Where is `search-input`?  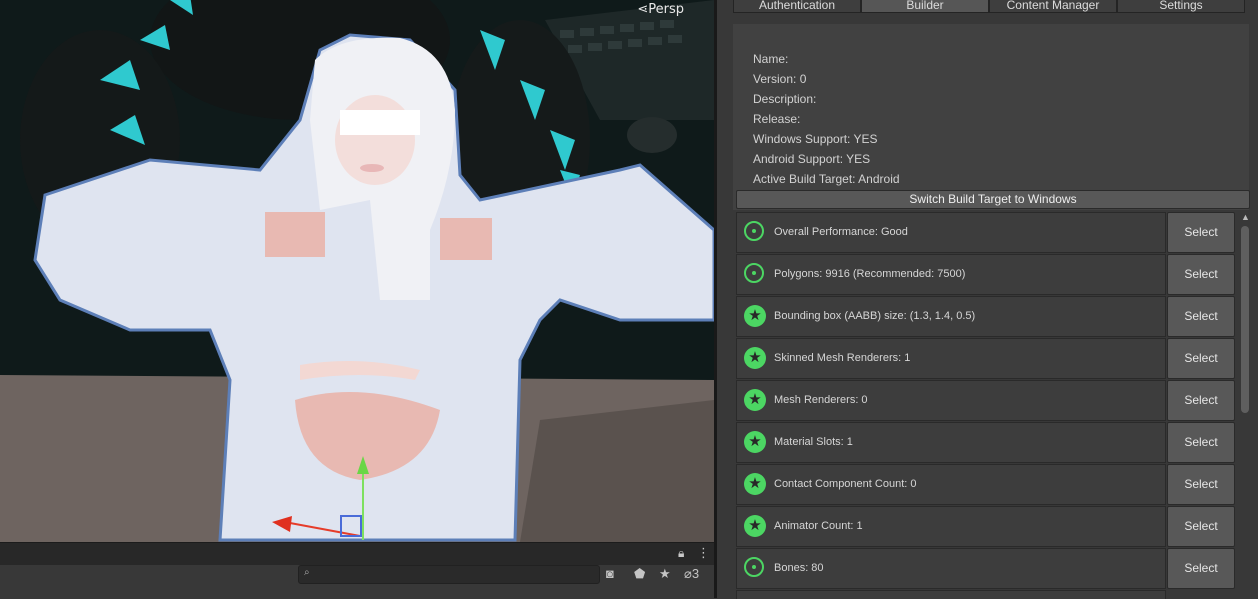
search-input is located at coordinates (456, 574).